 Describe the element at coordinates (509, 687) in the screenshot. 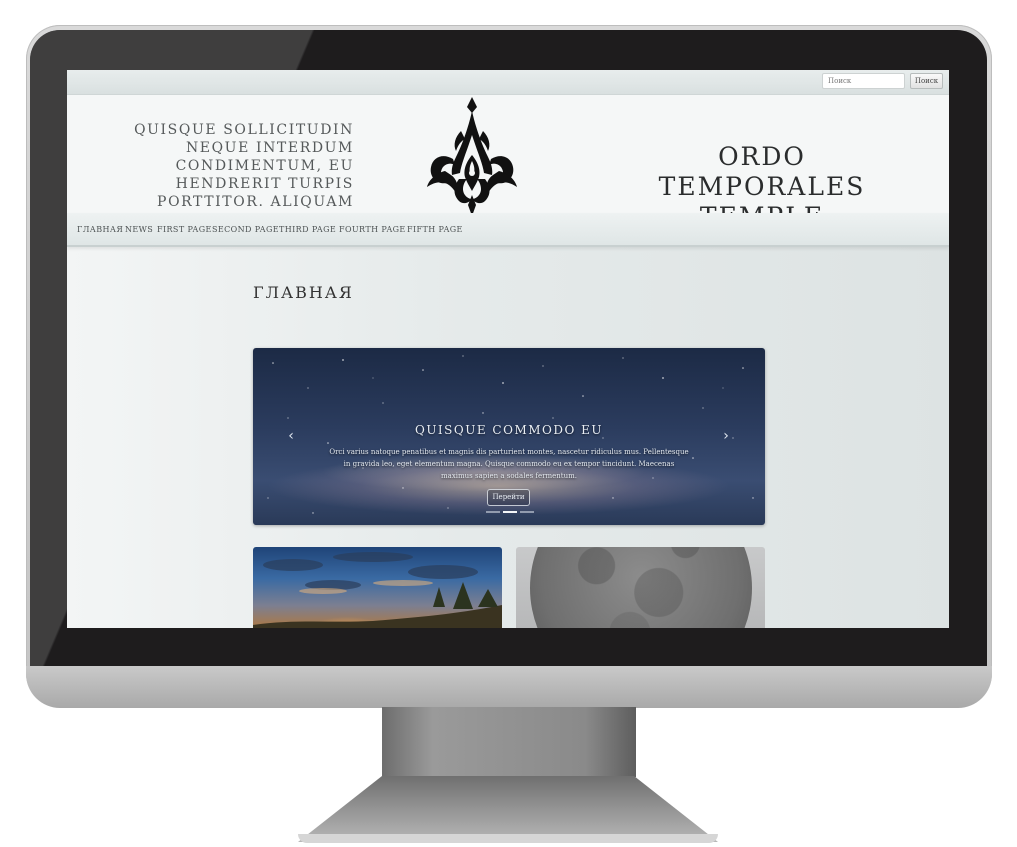

I see `monitor-chin` at that location.